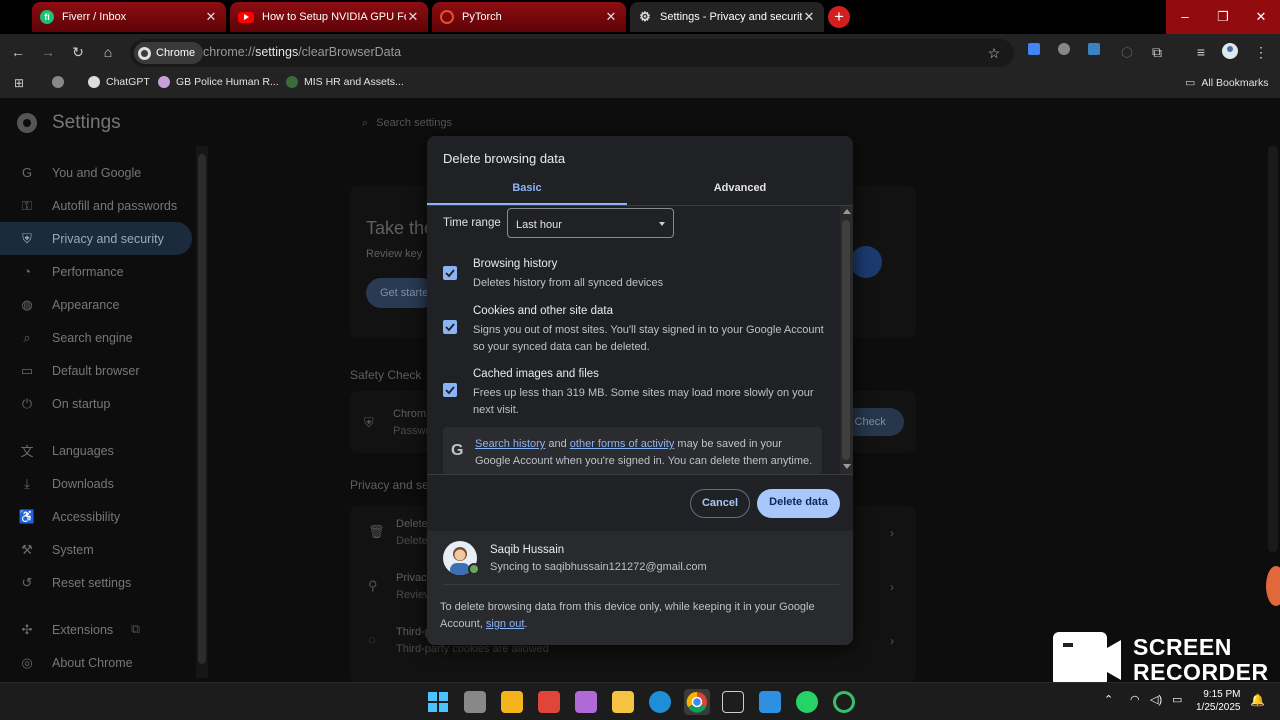 This screenshot has width=1280, height=720. Describe the element at coordinates (1273, 349) in the screenshot. I see `page-scrollbar` at that location.